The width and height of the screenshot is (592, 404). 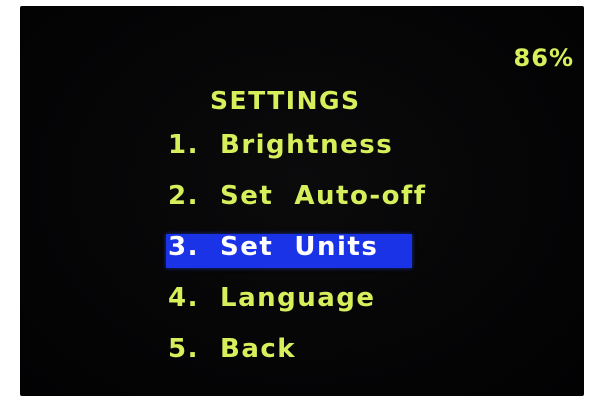 I want to click on menu-item-label: Language, so click(x=298, y=298).